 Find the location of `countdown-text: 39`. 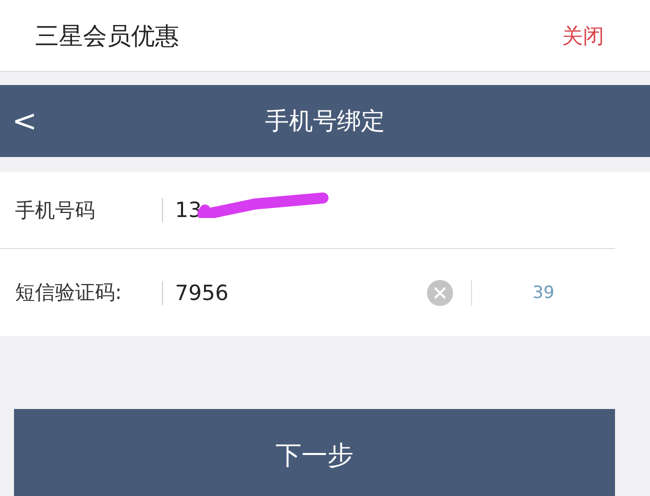

countdown-text: 39 is located at coordinates (544, 292).